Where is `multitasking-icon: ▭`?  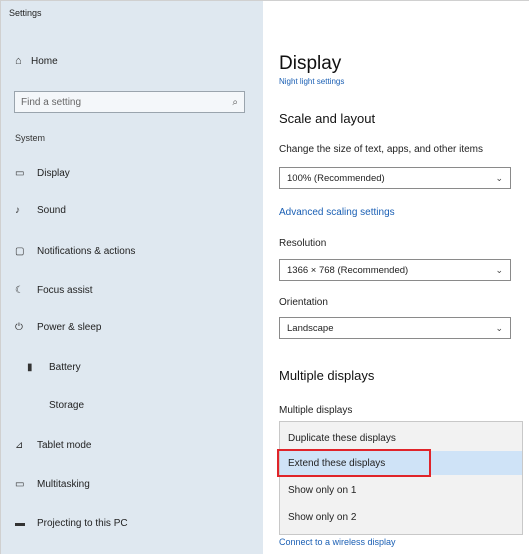
multitasking-icon: ▭ is located at coordinates (20, 484).